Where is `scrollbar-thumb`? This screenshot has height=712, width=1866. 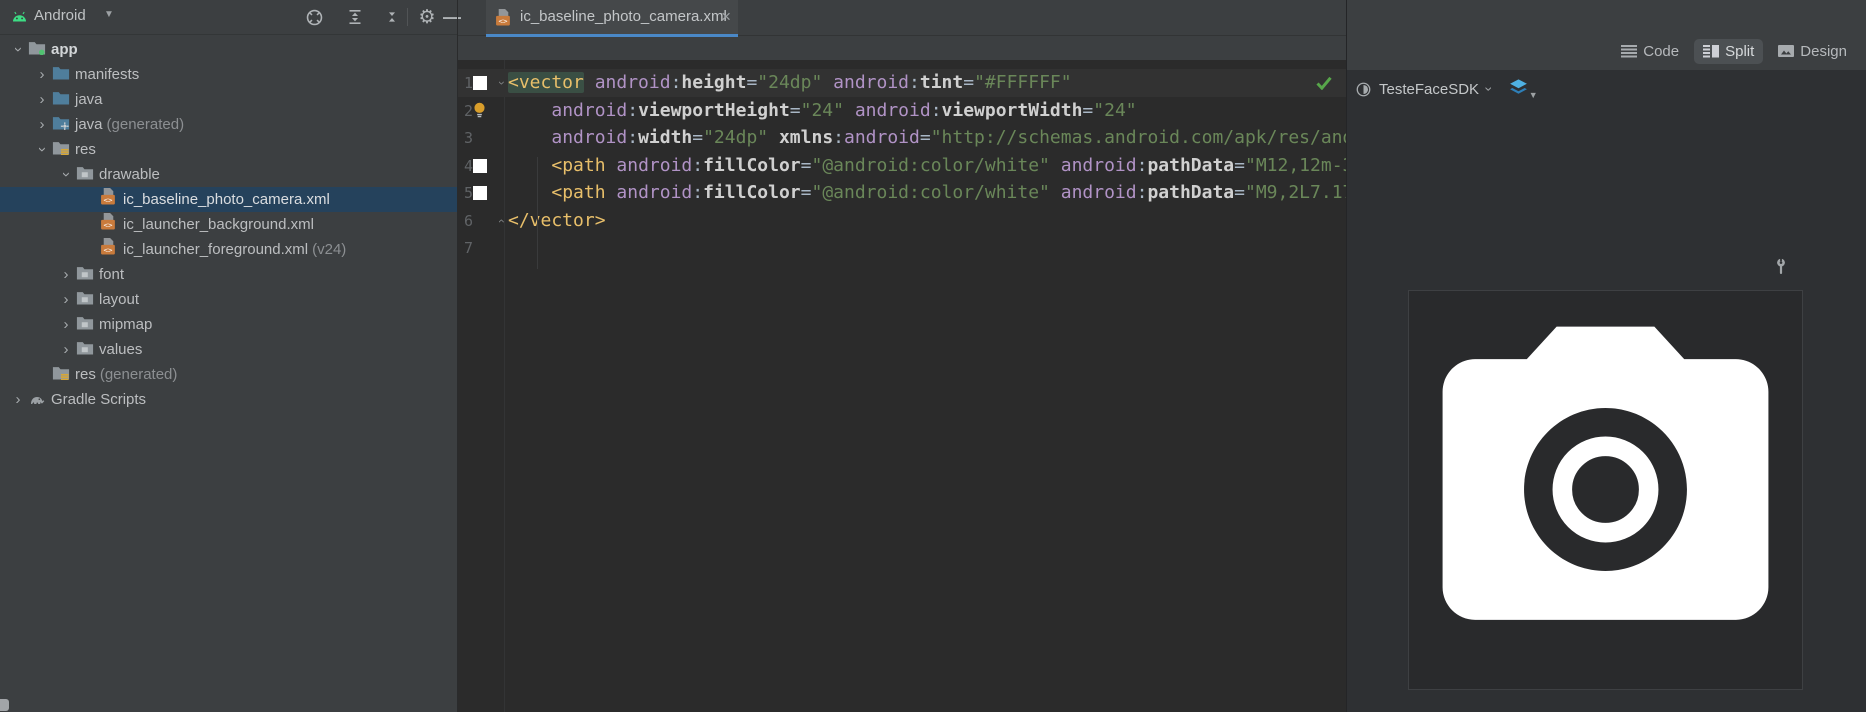
scrollbar-thumb is located at coordinates (4, 705).